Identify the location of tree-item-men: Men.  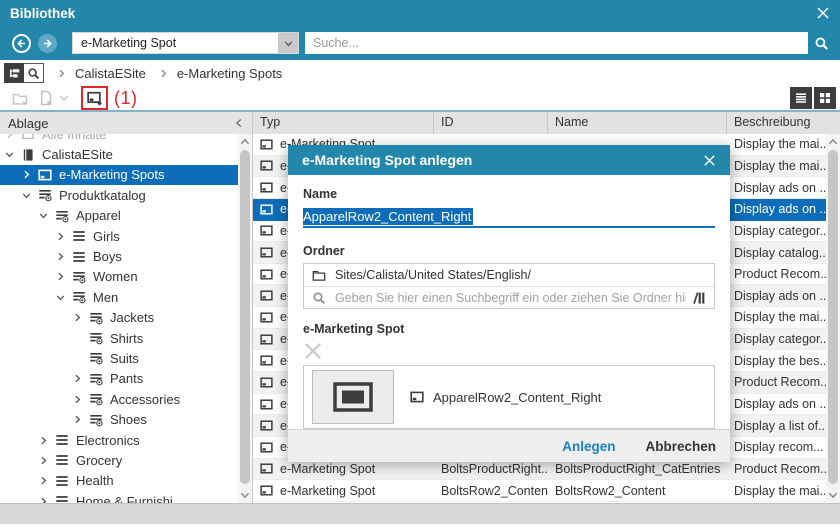
(119, 297).